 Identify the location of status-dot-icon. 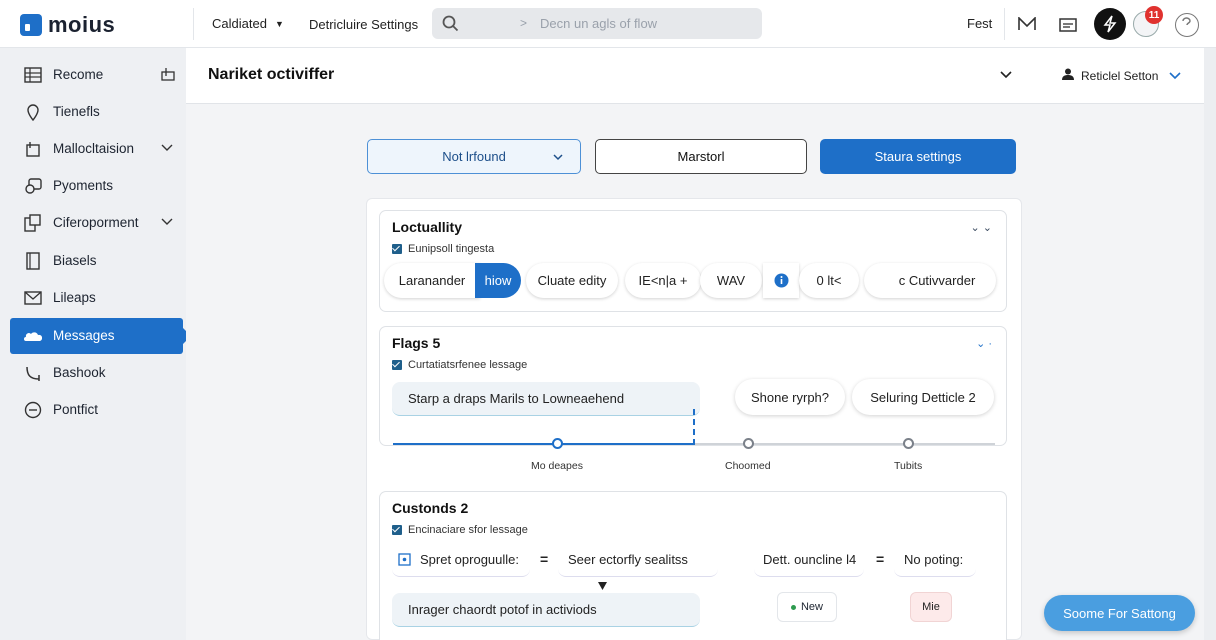
(793, 607).